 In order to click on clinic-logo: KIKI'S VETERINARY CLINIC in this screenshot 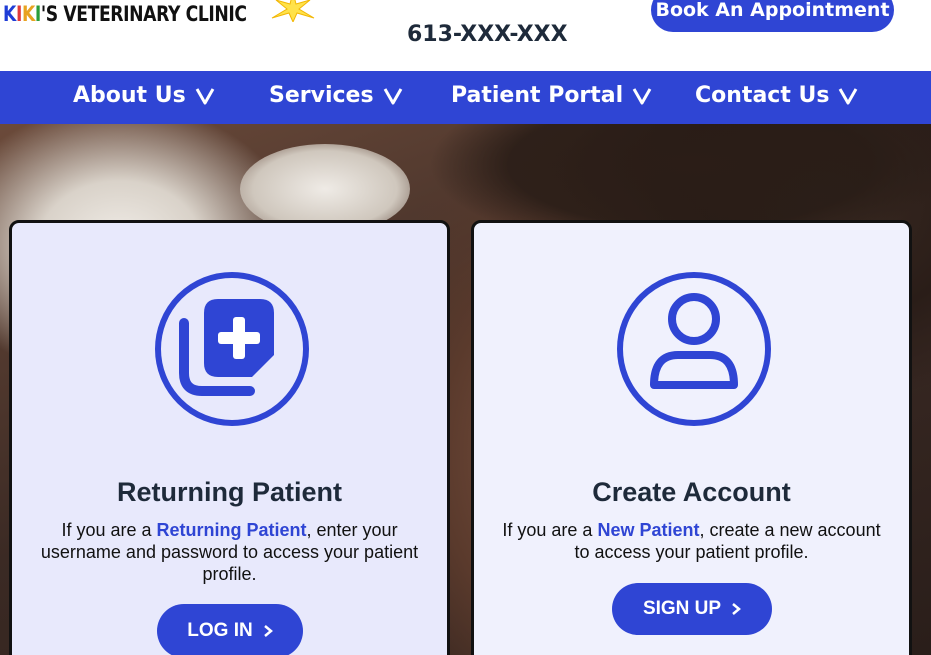, I will do `click(125, 14)`.